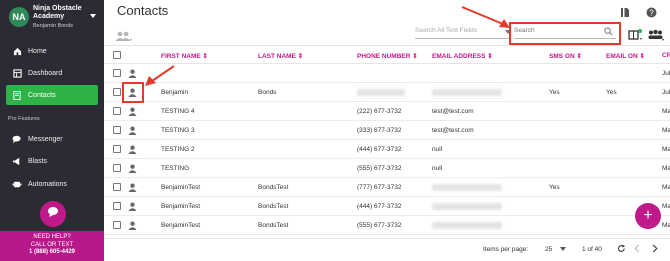 Image resolution: width=670 pixels, height=261 pixels. Describe the element at coordinates (556, 249) in the screenshot. I see `items-per-page-select: 25` at that location.